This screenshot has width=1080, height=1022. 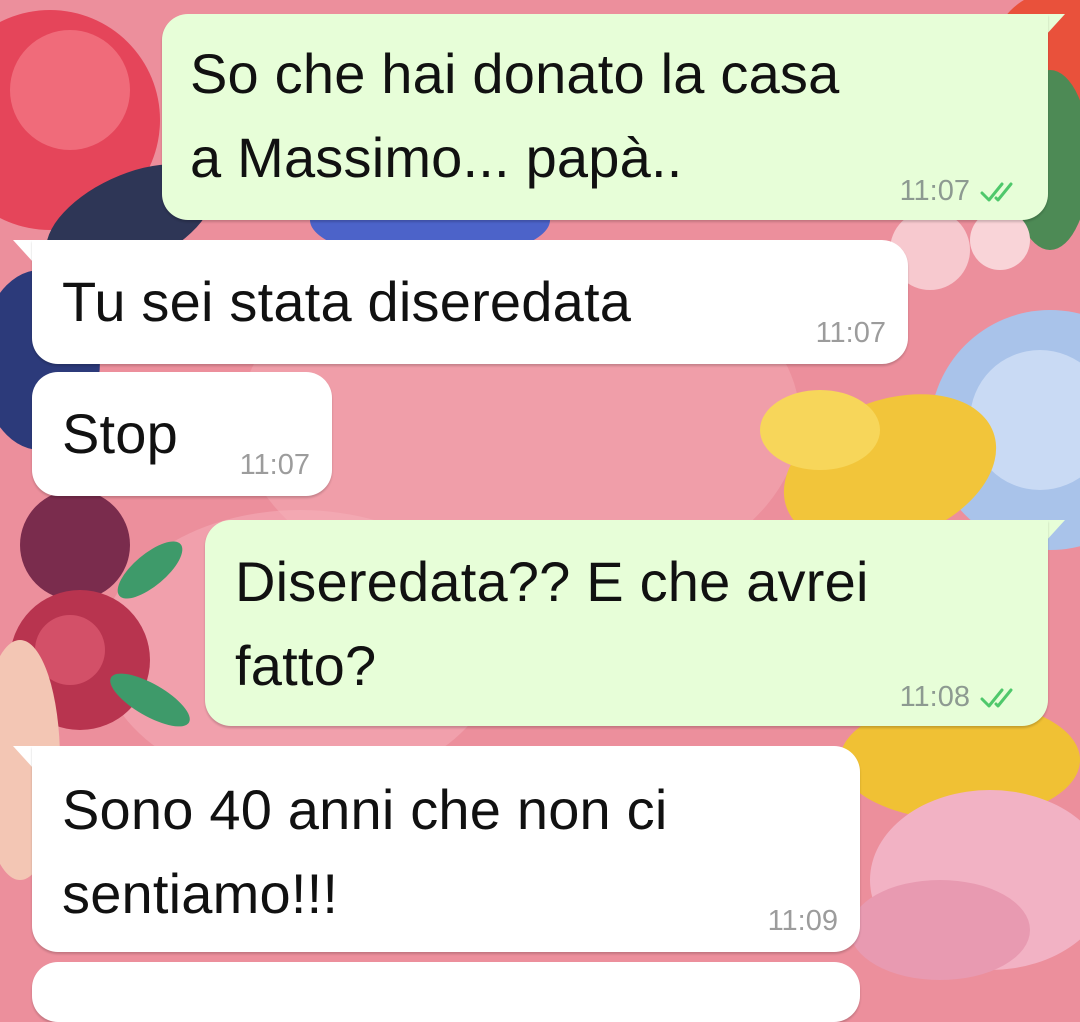 I want to click on incoming-message: Tu sei stata diseredata 11:07, so click(x=470, y=302).